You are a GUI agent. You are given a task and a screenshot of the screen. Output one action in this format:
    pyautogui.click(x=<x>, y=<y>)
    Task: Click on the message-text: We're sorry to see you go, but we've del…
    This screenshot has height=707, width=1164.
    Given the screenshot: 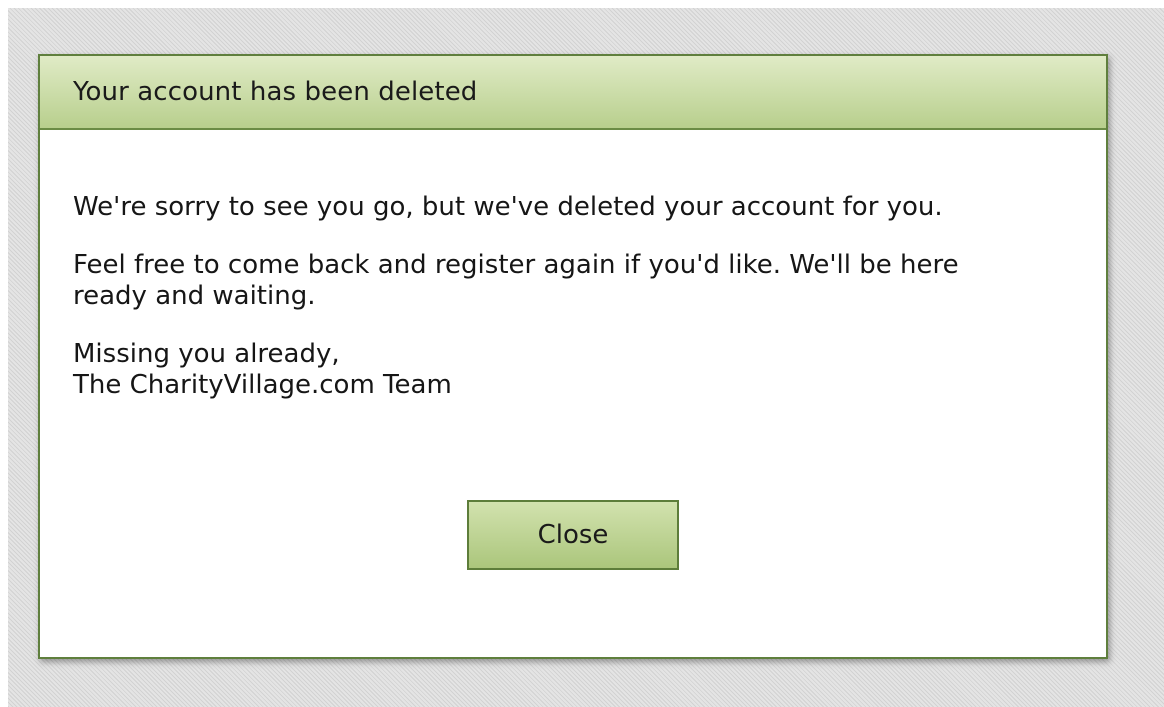 What is the action you would take?
    pyautogui.click(x=508, y=207)
    